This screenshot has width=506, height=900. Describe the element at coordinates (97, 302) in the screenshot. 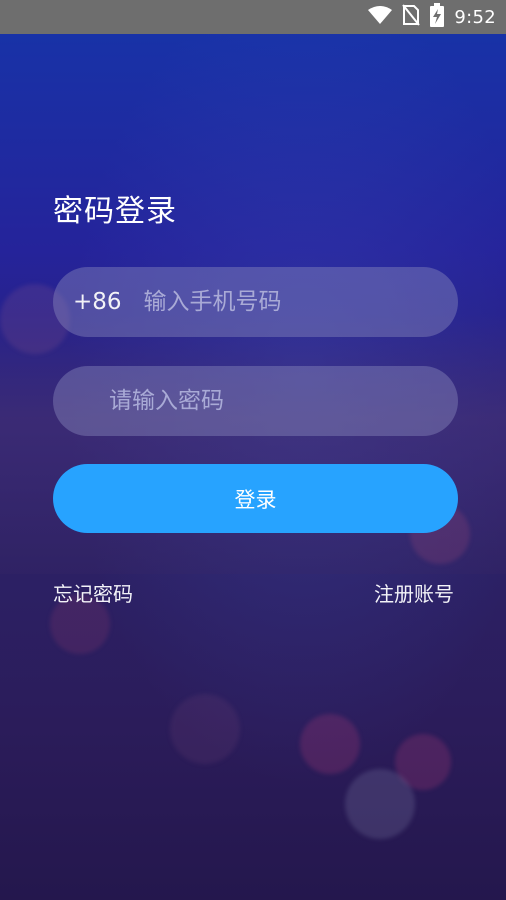

I see `country-code: +86` at that location.